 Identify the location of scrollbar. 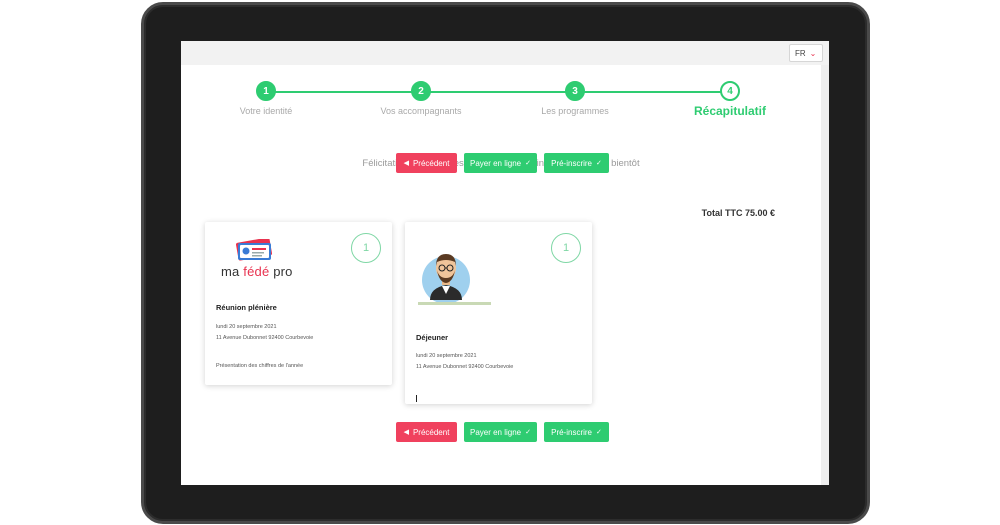
(825, 275).